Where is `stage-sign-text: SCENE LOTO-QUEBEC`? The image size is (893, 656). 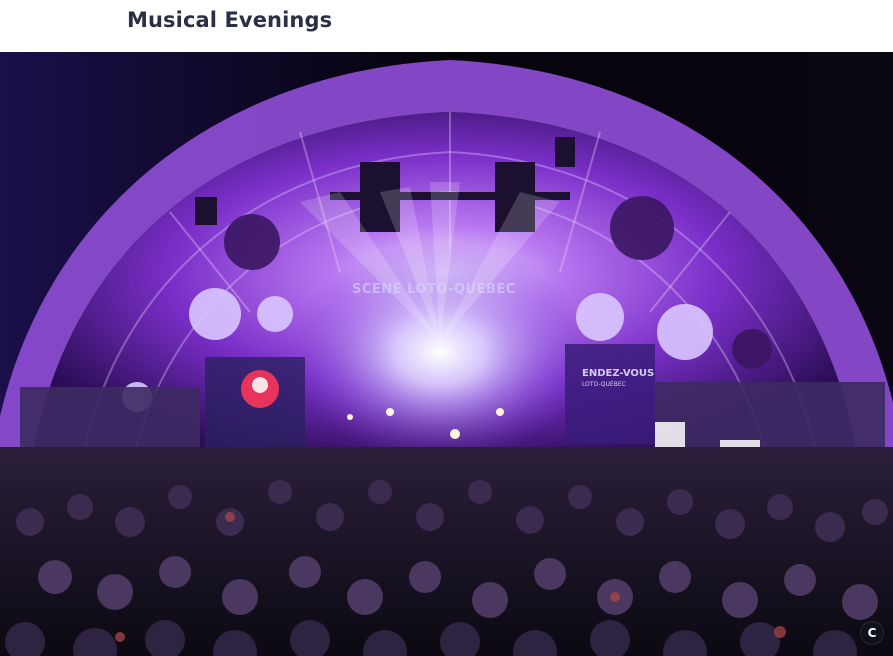 stage-sign-text: SCENE LOTO-QUEBEC is located at coordinates (434, 289).